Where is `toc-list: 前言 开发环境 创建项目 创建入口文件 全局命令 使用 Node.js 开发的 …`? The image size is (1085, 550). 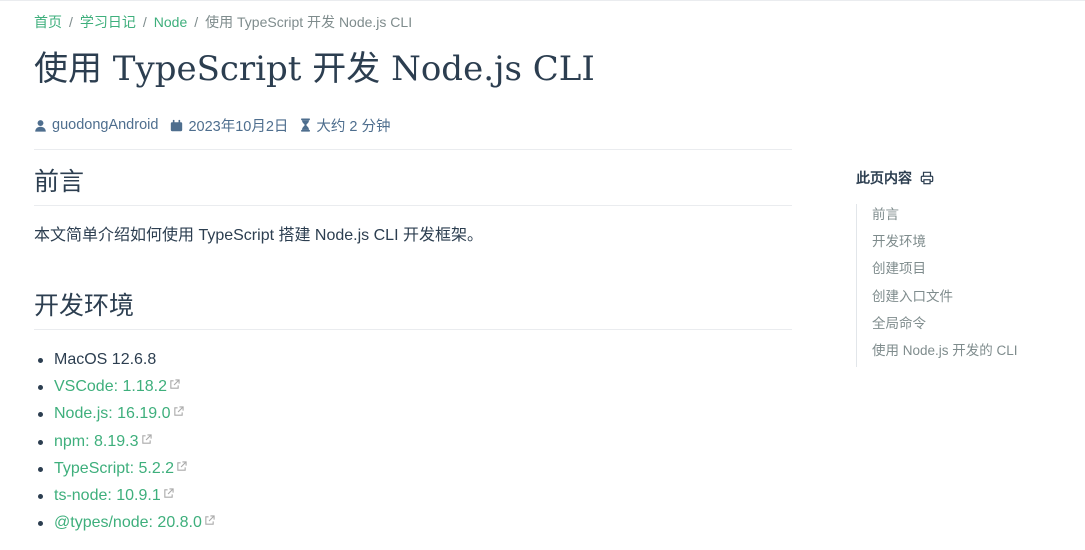
toc-list: 前言 开发环境 创建项目 创建入口文件 全局命令 使用 Node.js 开发的 … is located at coordinates (937, 286).